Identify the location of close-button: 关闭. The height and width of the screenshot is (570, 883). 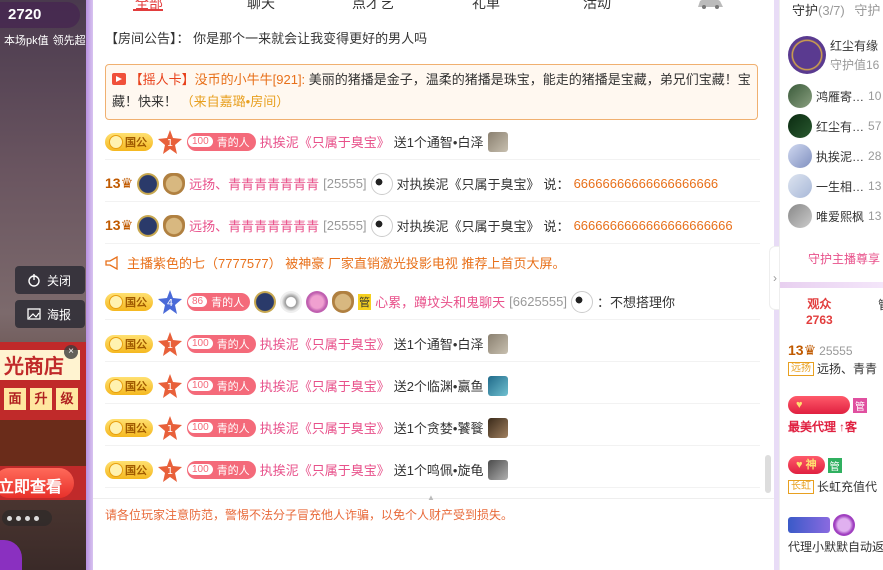
(50, 280).